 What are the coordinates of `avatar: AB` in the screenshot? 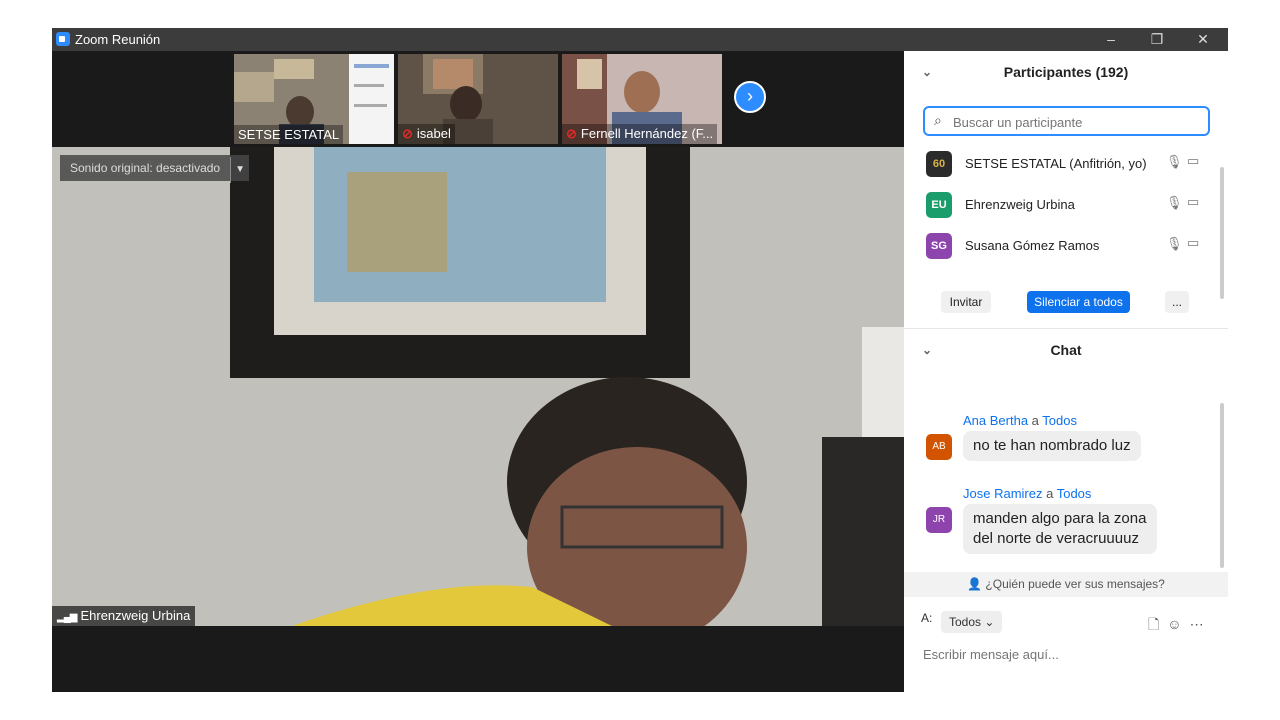 It's located at (939, 447).